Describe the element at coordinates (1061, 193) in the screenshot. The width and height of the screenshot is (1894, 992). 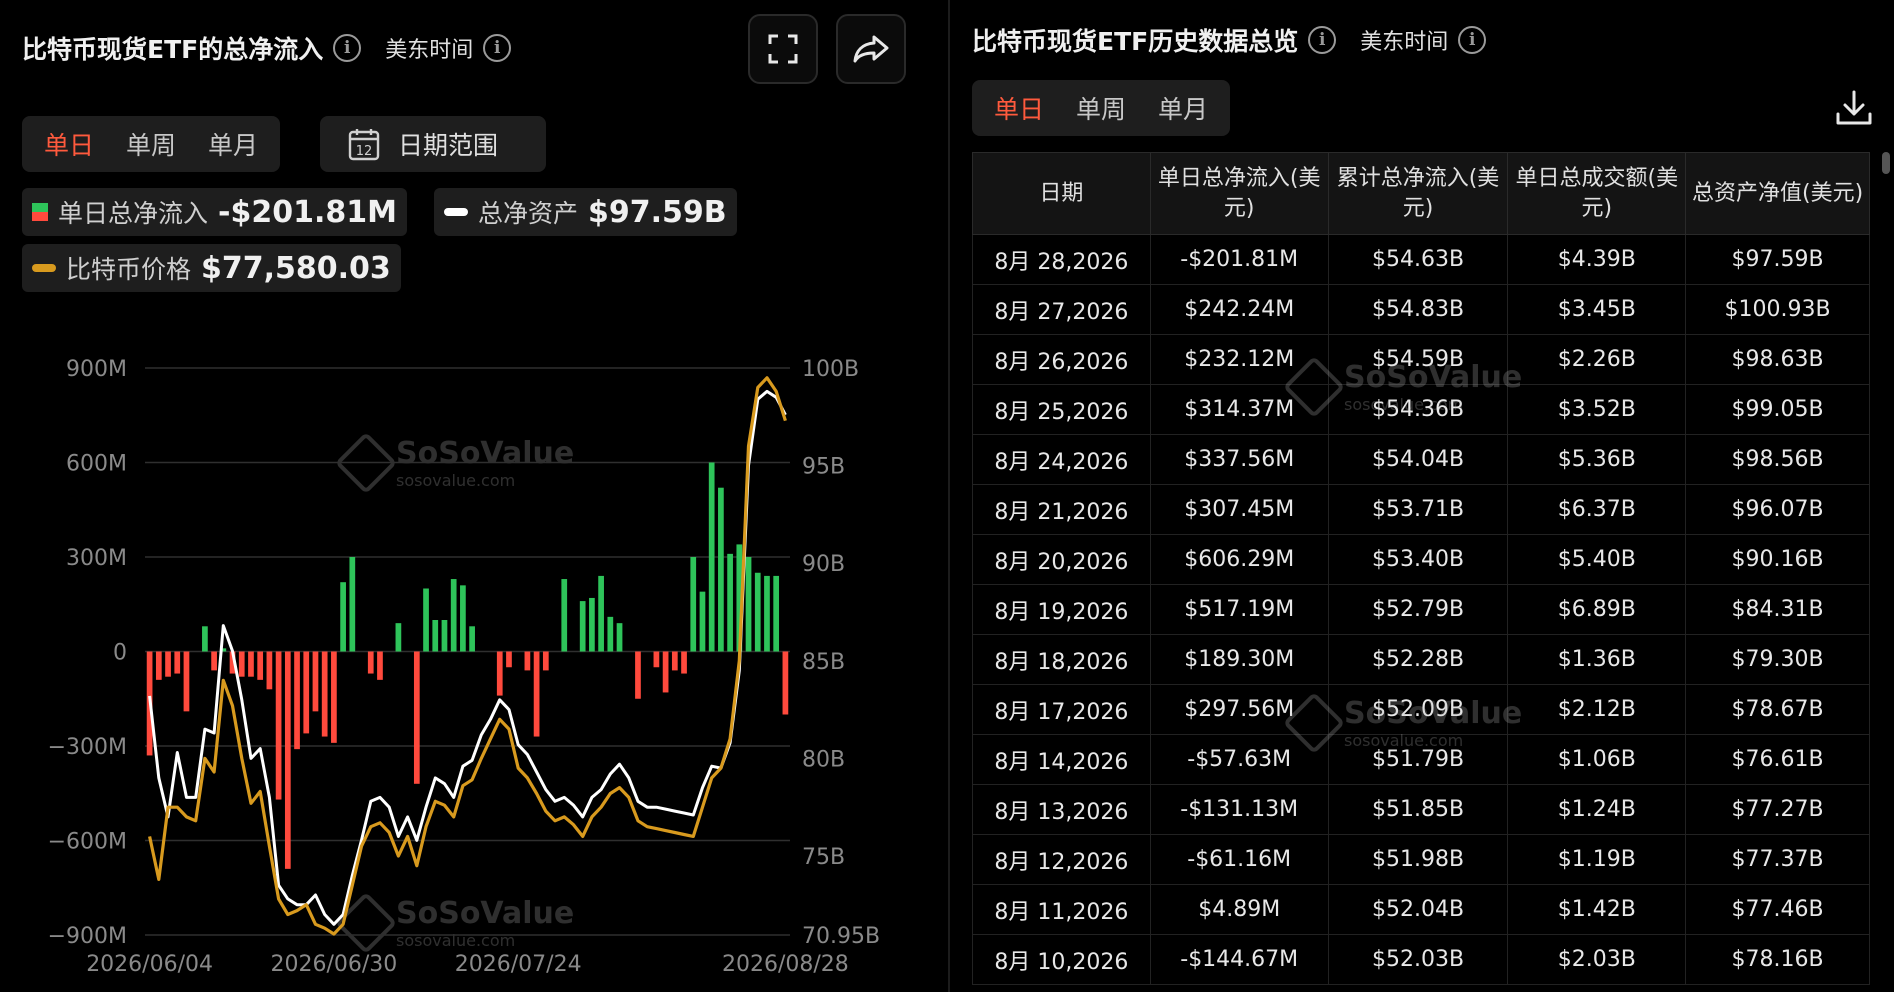
I see `column-header: 日期` at that location.